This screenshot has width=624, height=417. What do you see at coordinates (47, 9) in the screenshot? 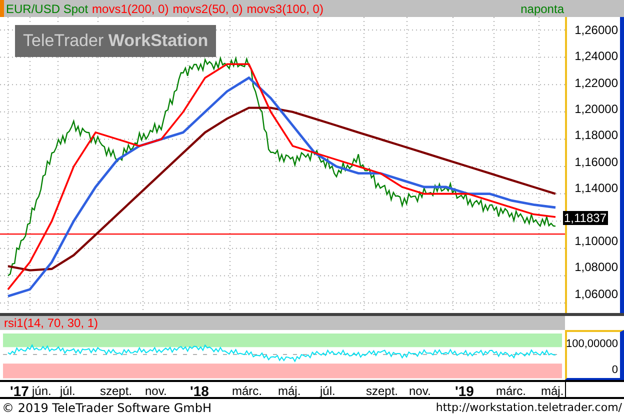
I see `instrument-title: EUR/USD Spot` at bounding box center [47, 9].